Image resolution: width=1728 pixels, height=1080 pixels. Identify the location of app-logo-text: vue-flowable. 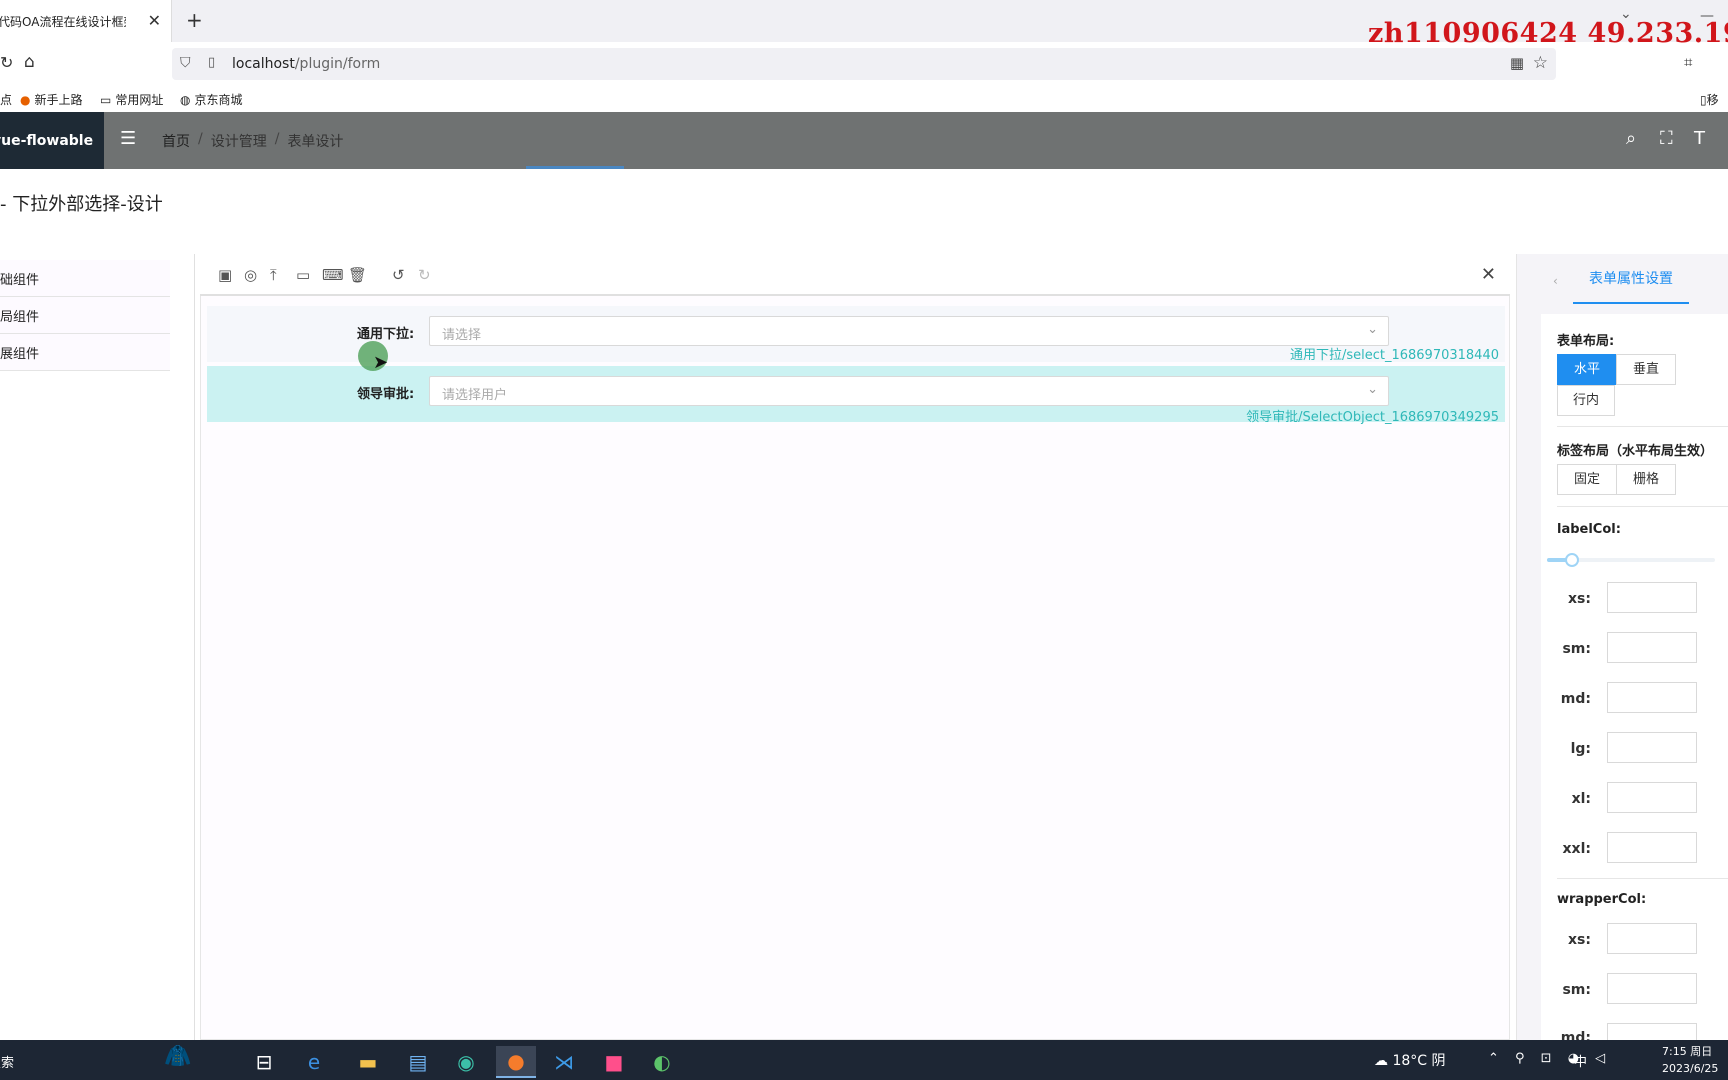
(47, 140).